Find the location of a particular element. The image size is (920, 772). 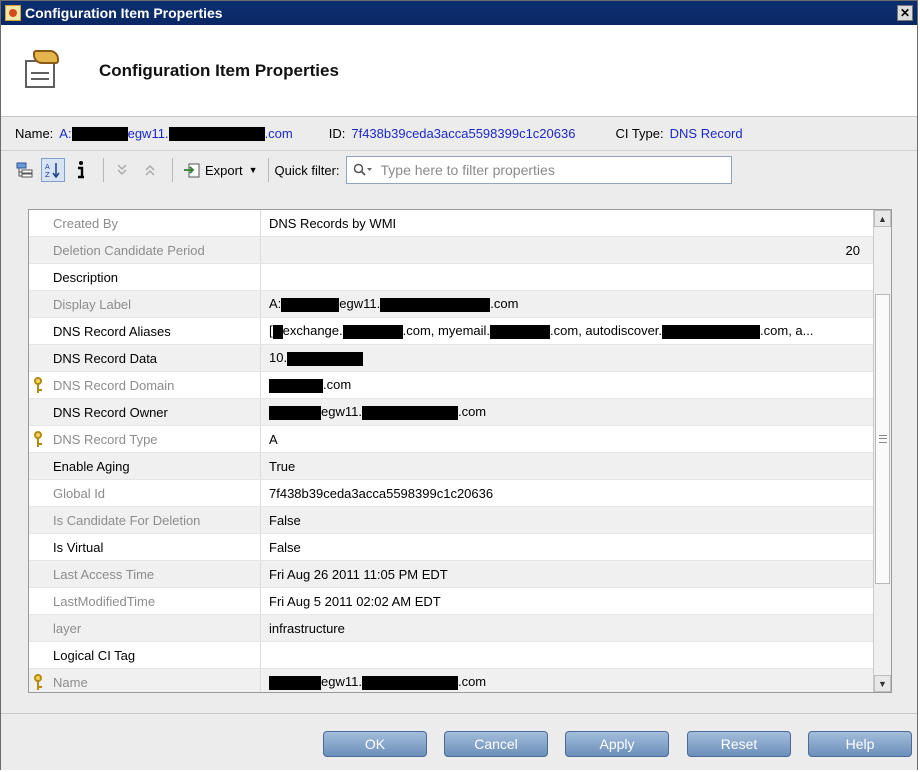

chevron-down-icon: ▼ is located at coordinates (253, 170).